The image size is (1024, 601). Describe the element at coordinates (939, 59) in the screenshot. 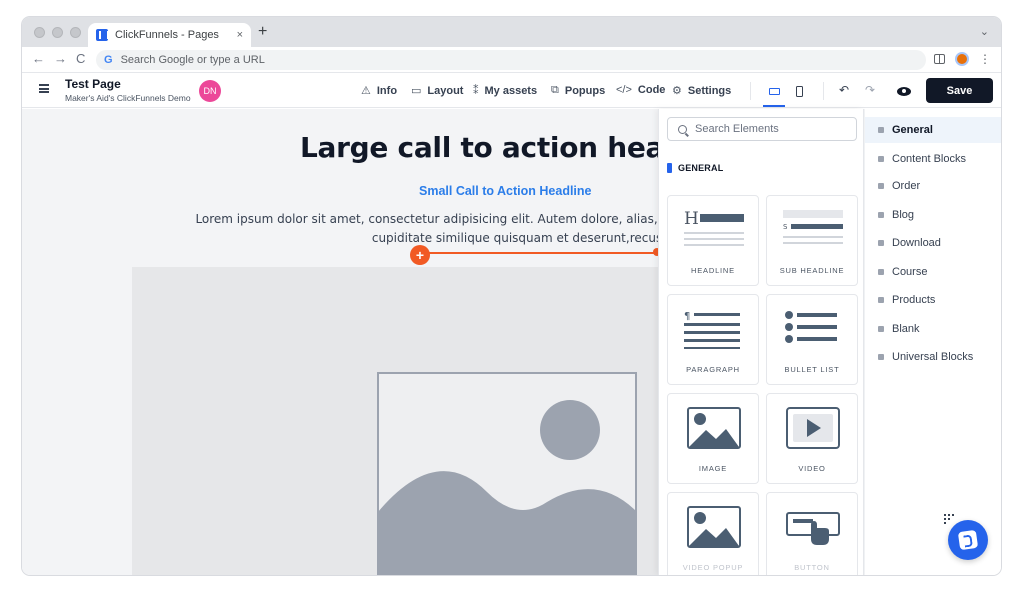

I see `side-panel-icon` at that location.